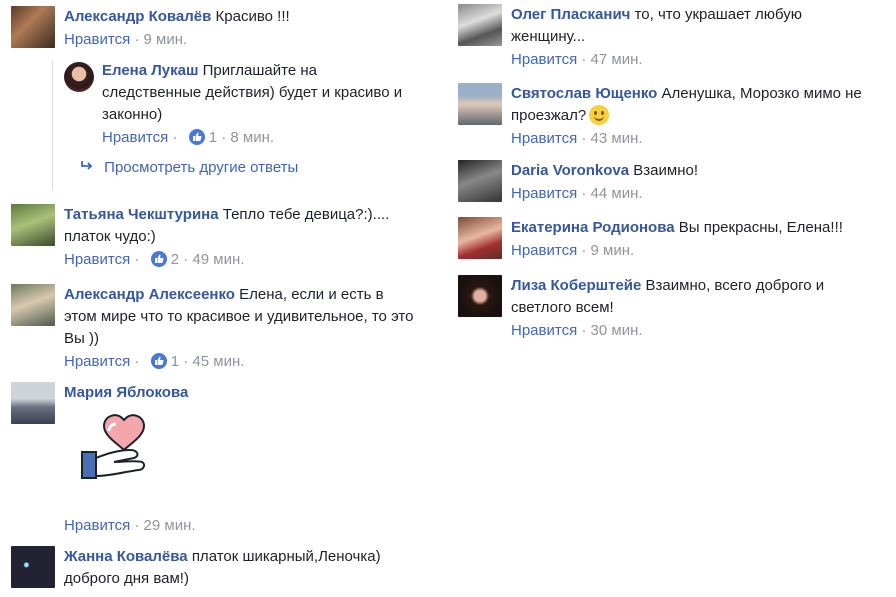  I want to click on comment-author: Олег Пласканич, so click(570, 14).